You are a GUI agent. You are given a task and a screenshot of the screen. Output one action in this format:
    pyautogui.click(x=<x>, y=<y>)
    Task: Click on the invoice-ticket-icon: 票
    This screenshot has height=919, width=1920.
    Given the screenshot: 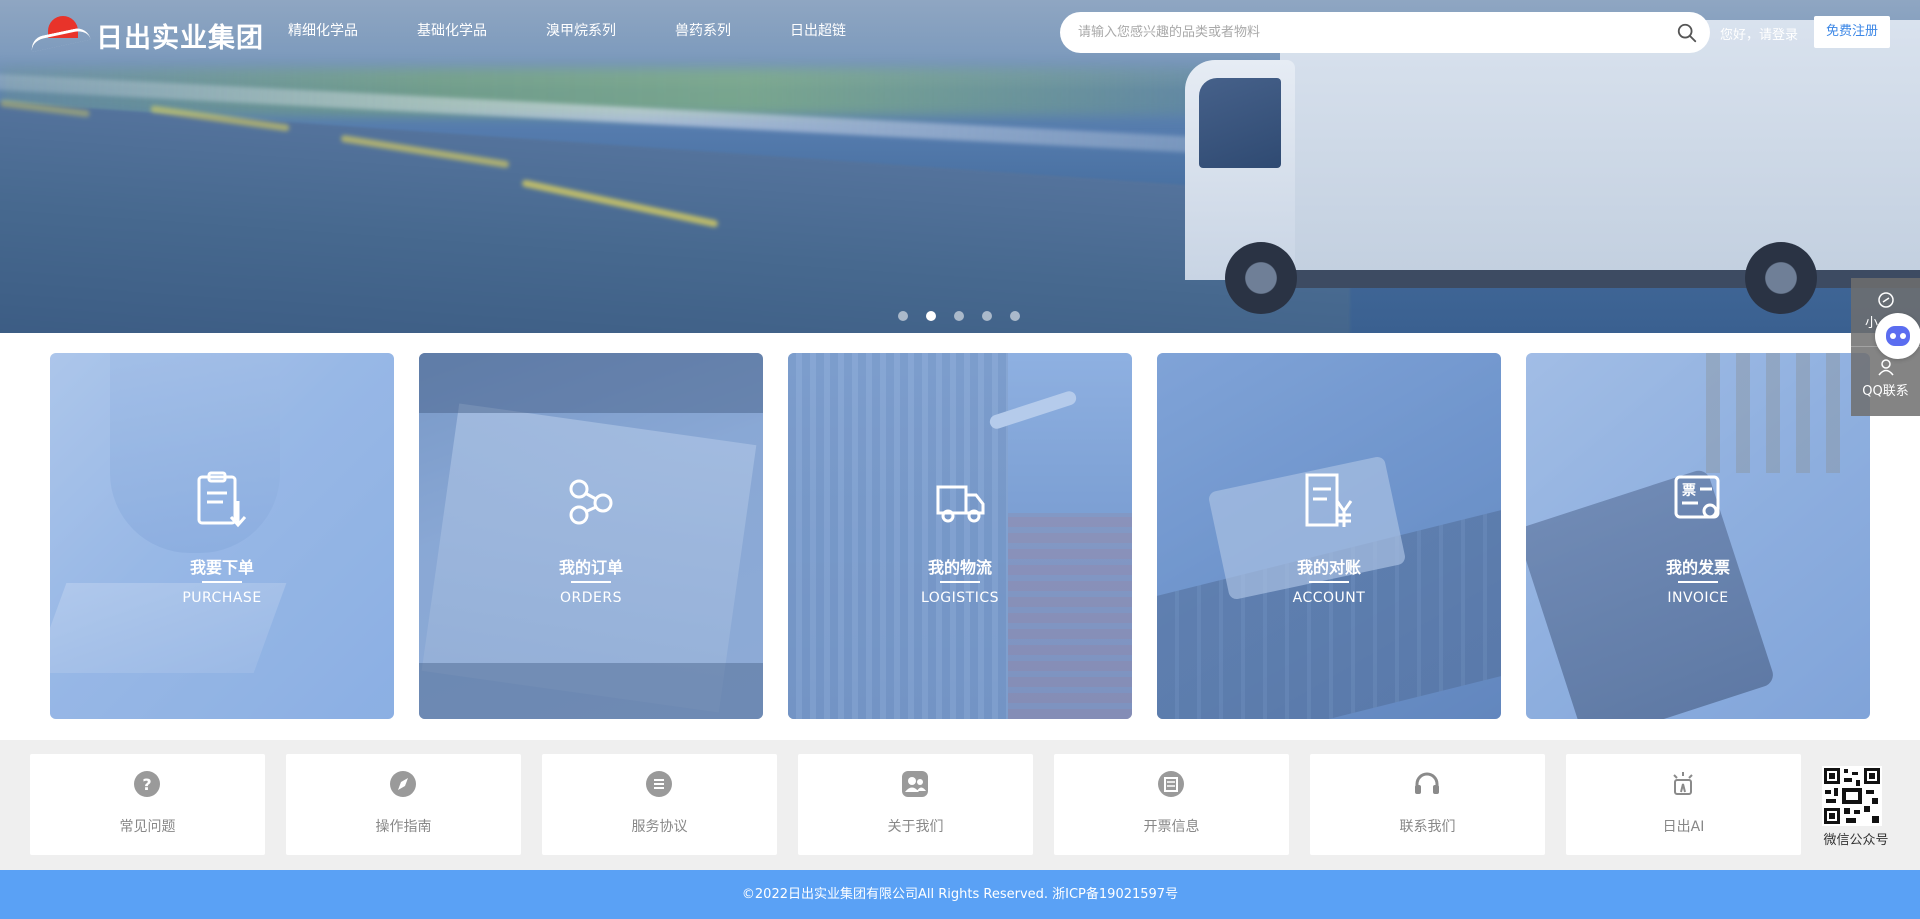 What is the action you would take?
    pyautogui.click(x=1697, y=497)
    